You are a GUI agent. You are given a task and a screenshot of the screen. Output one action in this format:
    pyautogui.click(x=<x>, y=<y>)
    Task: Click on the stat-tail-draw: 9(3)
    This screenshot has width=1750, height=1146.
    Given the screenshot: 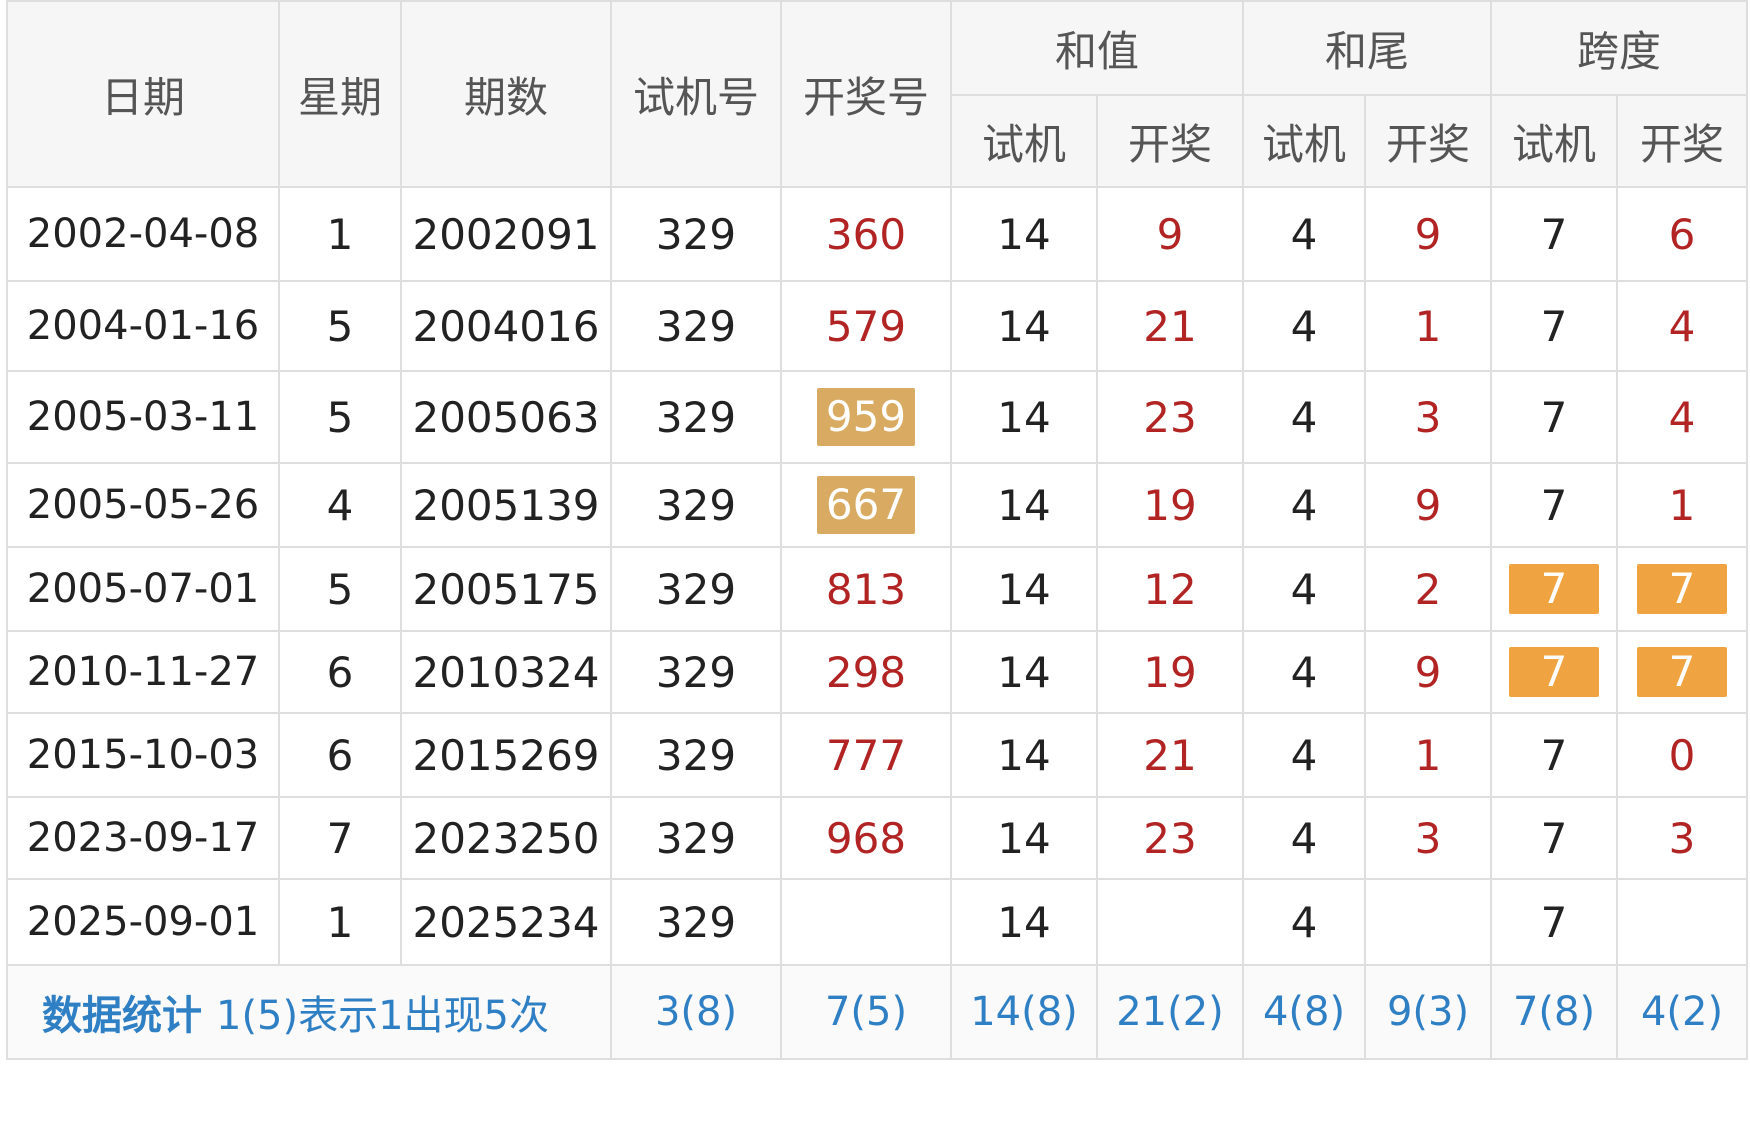 What is the action you would take?
    pyautogui.click(x=1428, y=1012)
    